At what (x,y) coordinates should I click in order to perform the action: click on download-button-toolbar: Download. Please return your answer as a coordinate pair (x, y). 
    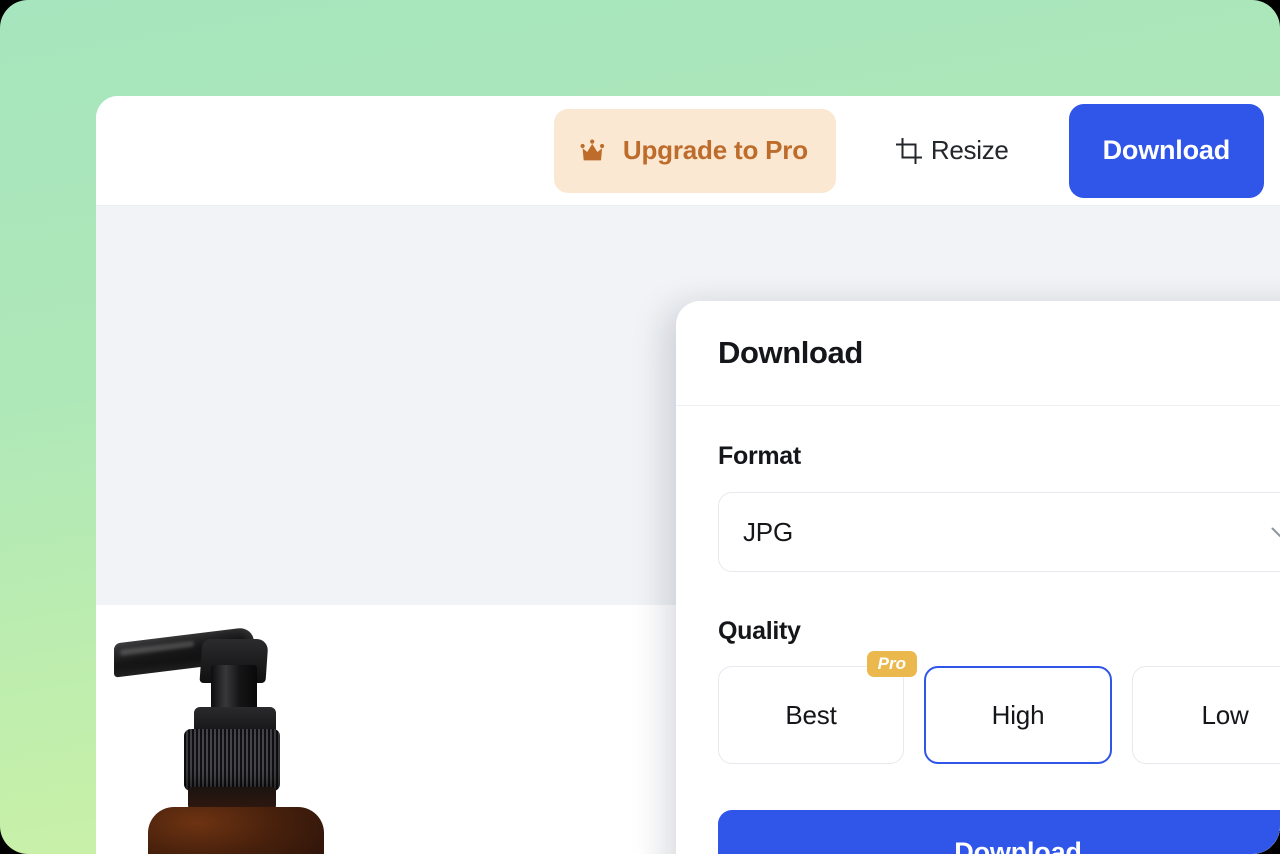
    Looking at the image, I should click on (1166, 150).